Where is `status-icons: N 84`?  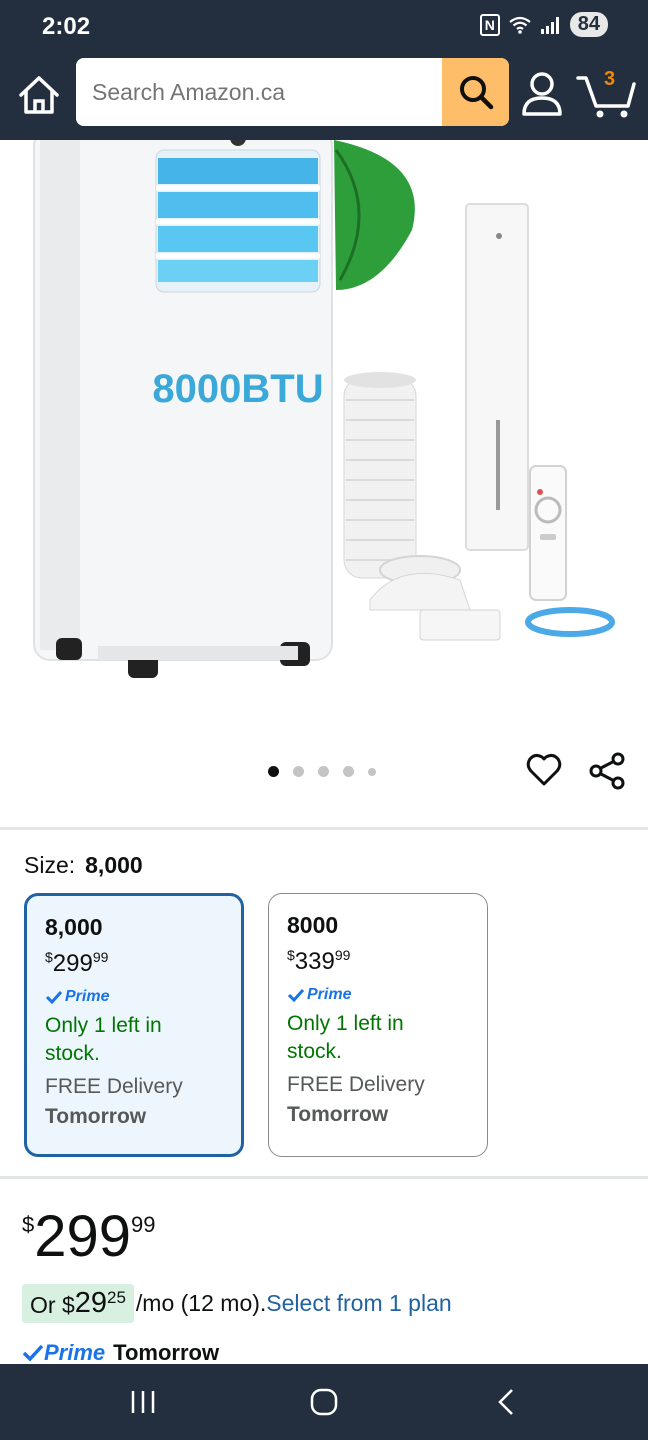
status-icons: N 84 is located at coordinates (543, 24).